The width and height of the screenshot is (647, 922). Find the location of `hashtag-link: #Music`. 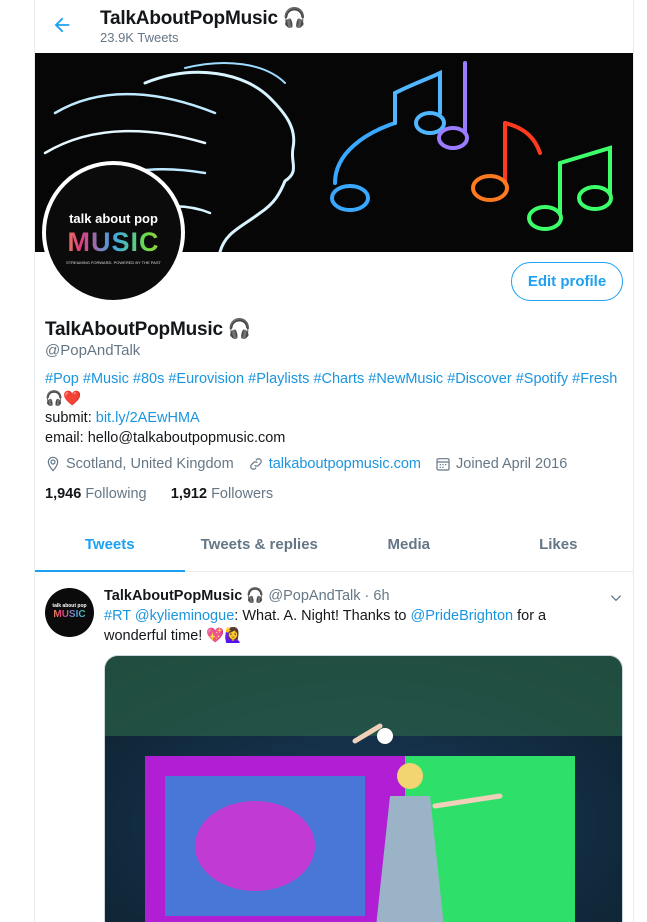

hashtag-link: #Music is located at coordinates (106, 379).